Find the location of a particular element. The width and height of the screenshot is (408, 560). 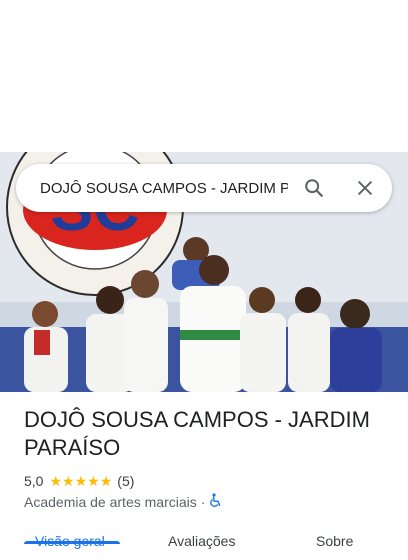

tab-reviews: Avaliações is located at coordinates (201, 541).